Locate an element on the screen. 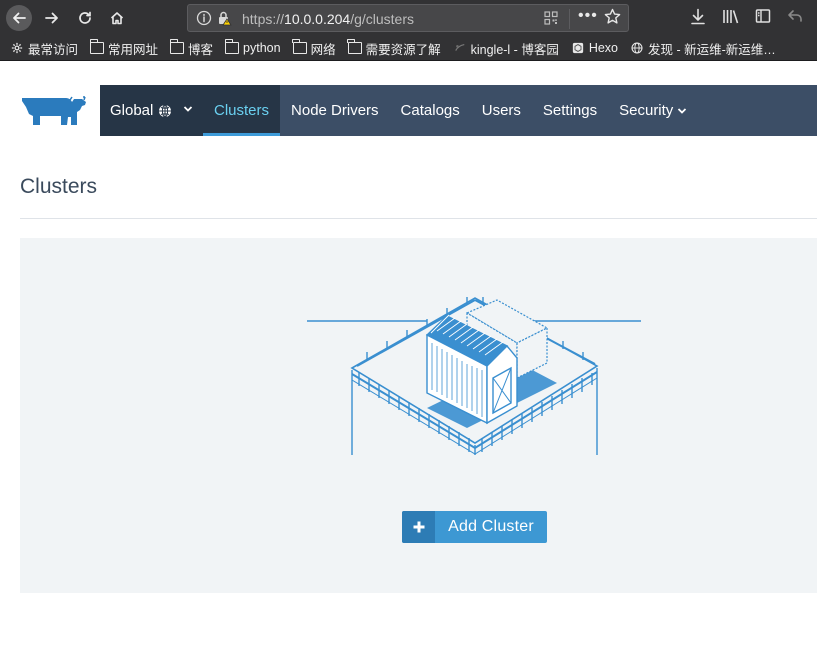 Image resolution: width=817 pixels, height=652 pixels. tab-label: Users is located at coordinates (501, 110).